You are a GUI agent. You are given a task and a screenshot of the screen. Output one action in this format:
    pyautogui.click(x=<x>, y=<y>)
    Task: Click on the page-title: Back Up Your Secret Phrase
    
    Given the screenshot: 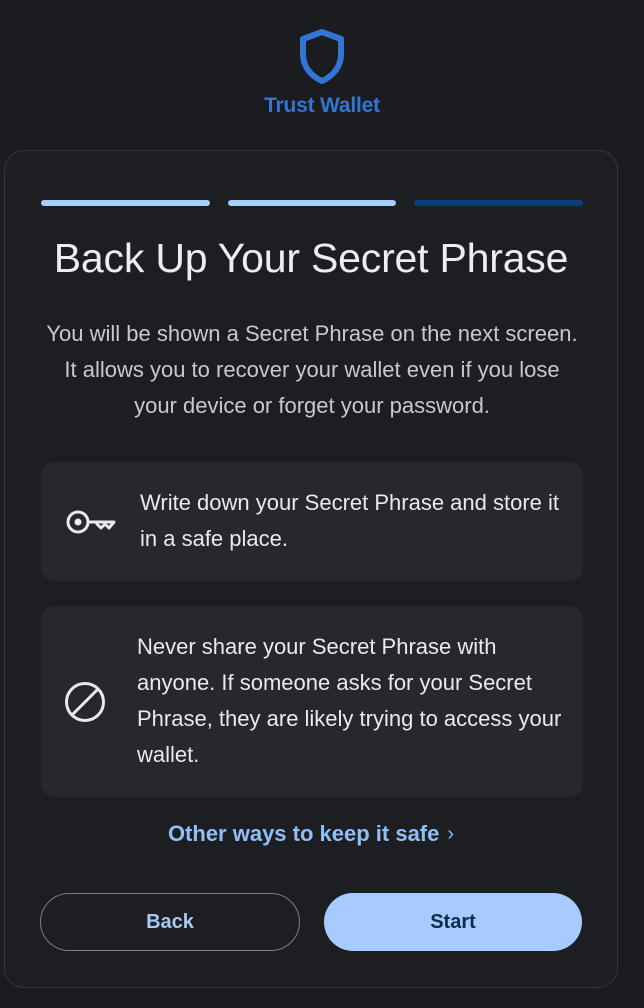 What is the action you would take?
    pyautogui.click(x=311, y=258)
    